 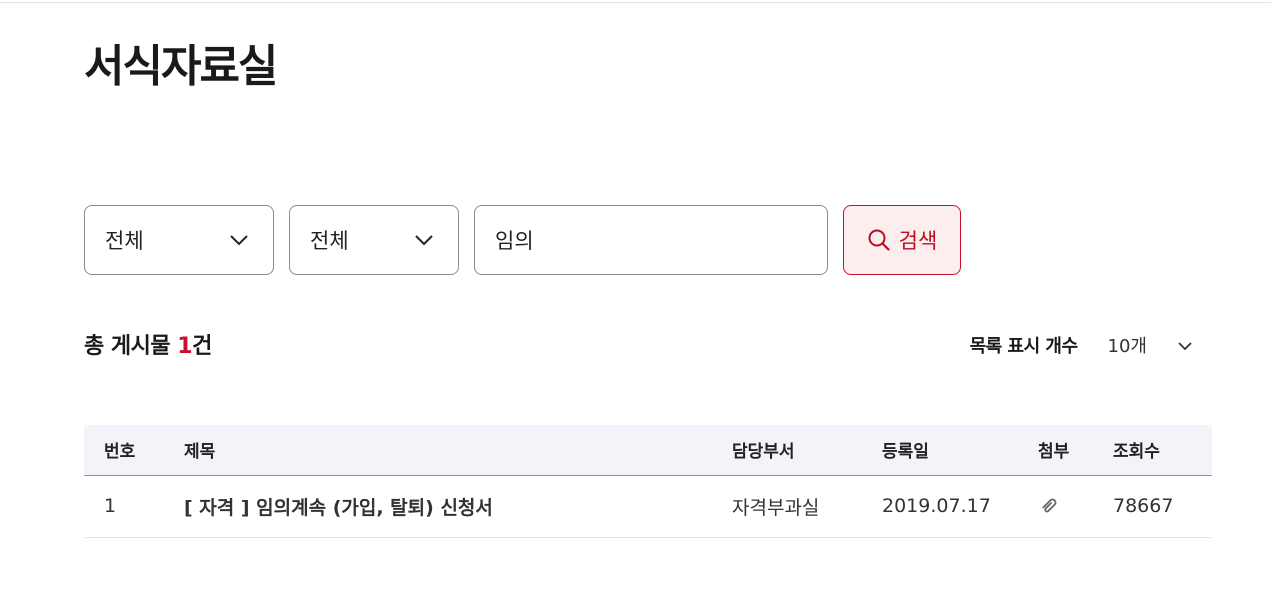 What do you see at coordinates (110, 506) in the screenshot?
I see `row-number: 1` at bounding box center [110, 506].